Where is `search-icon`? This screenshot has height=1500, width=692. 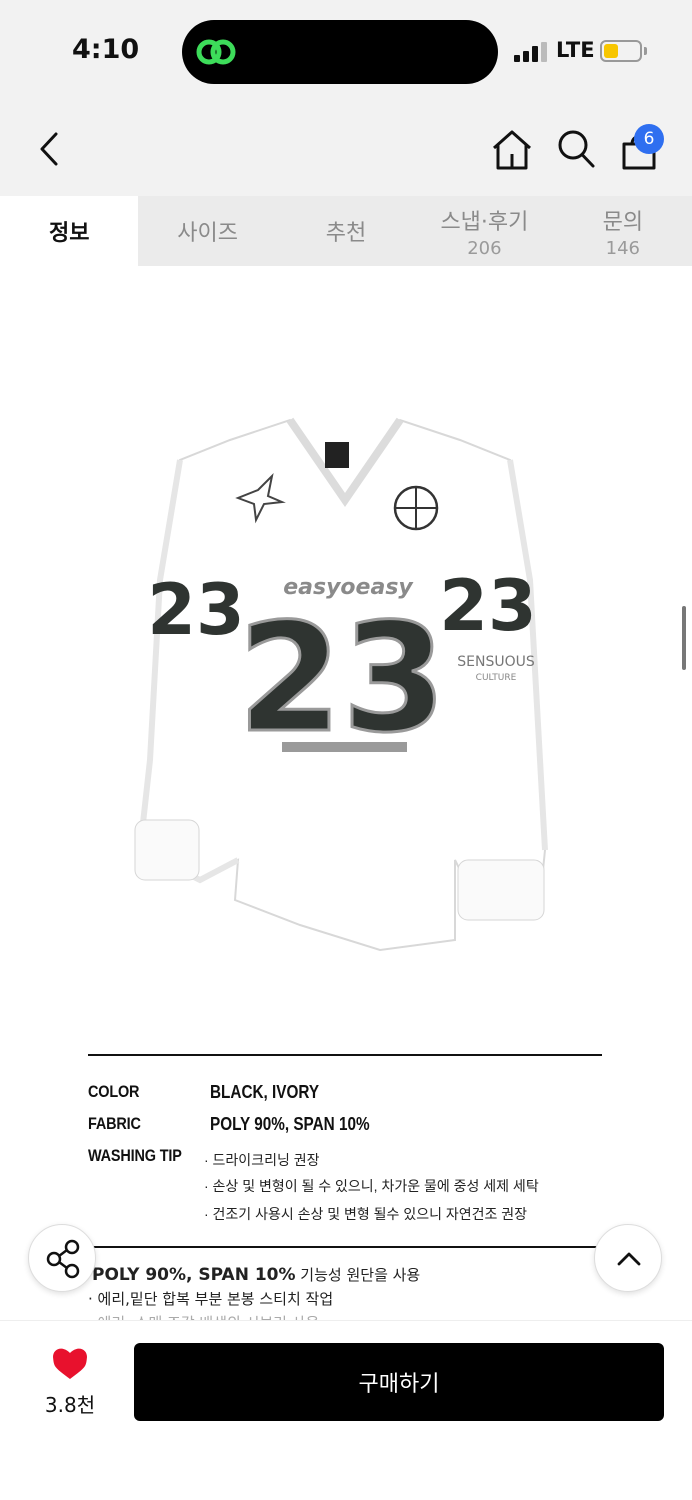 search-icon is located at coordinates (576, 149).